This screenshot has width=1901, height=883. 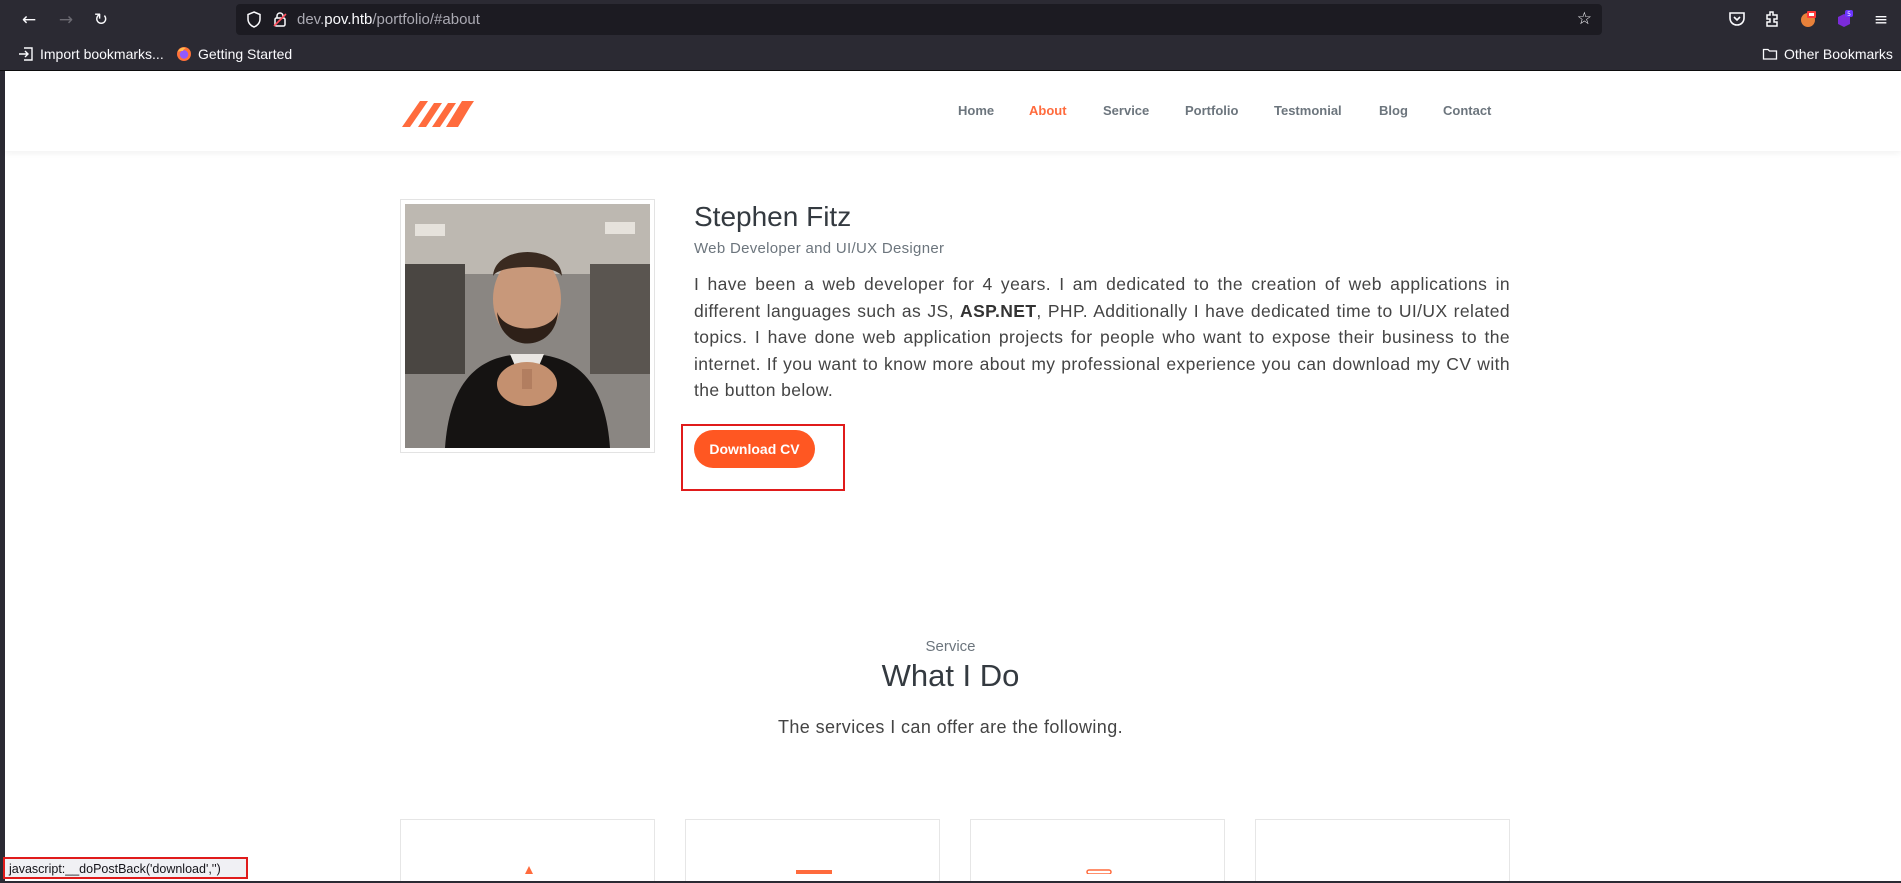 I want to click on lock-warning-icon, so click(x=280, y=19).